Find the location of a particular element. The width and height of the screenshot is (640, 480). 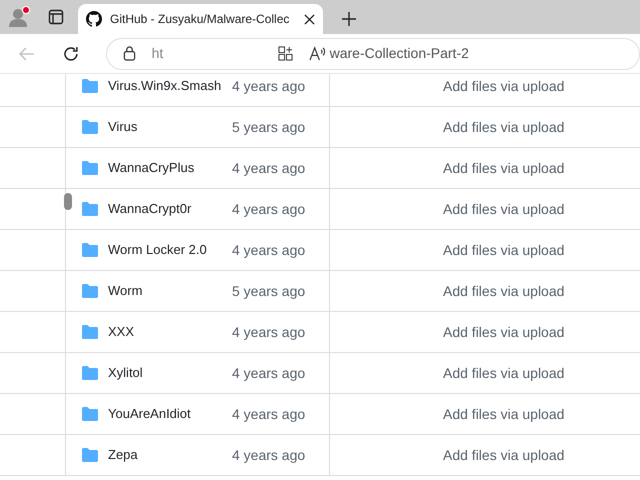

lock-icon is located at coordinates (129, 53).